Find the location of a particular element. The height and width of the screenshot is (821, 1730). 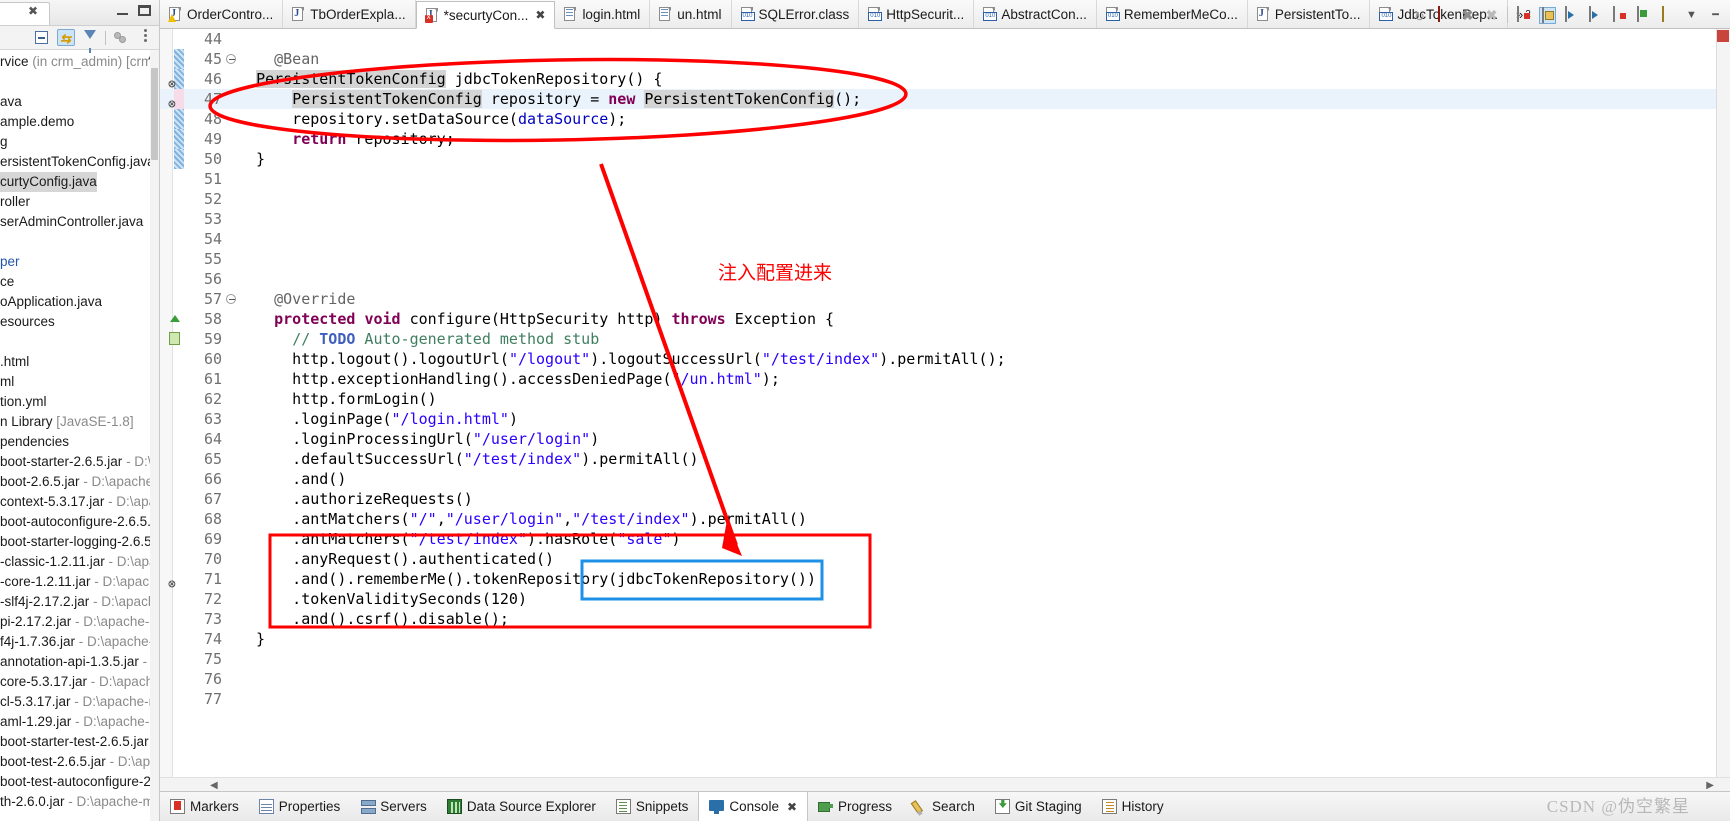

code-line: 75 is located at coordinates (945, 659).